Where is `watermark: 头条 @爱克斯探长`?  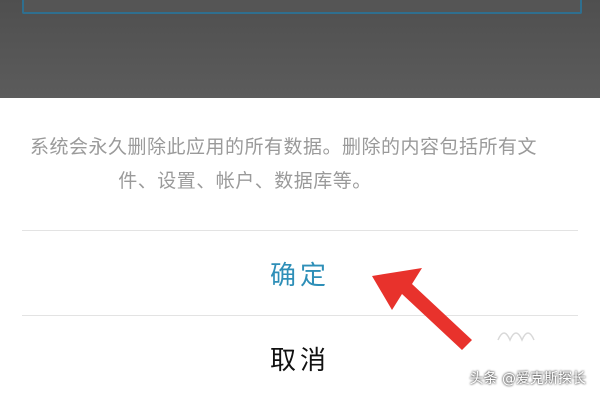 watermark: 头条 @爱克斯探长 is located at coordinates (528, 378).